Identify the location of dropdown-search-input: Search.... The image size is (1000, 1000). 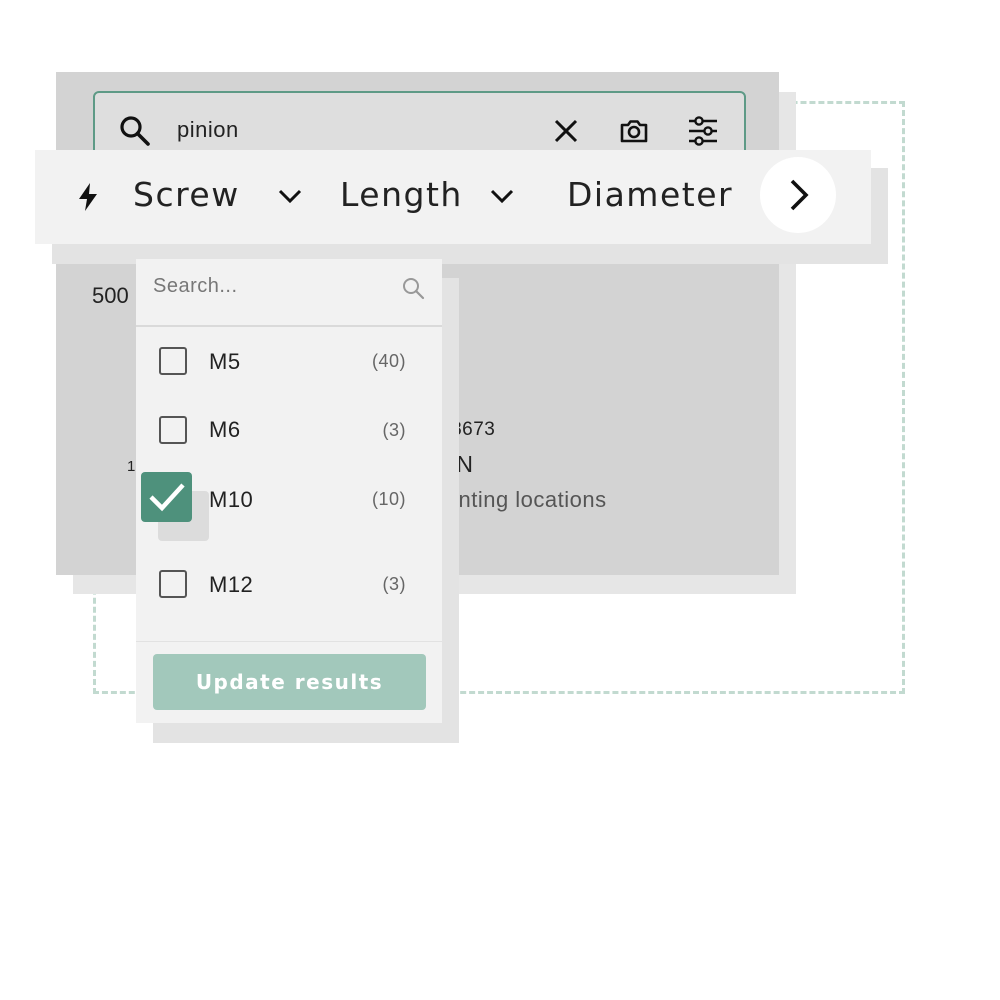
(195, 286).